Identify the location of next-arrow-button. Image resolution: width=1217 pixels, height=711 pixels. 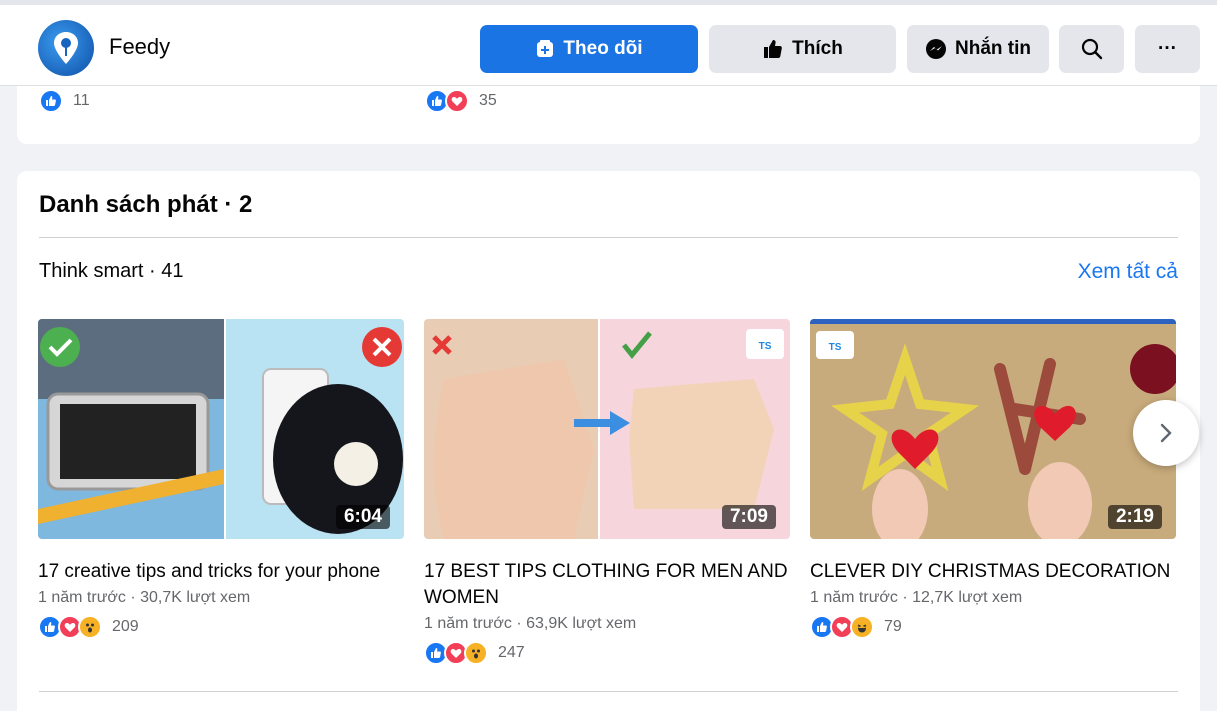
(1166, 433).